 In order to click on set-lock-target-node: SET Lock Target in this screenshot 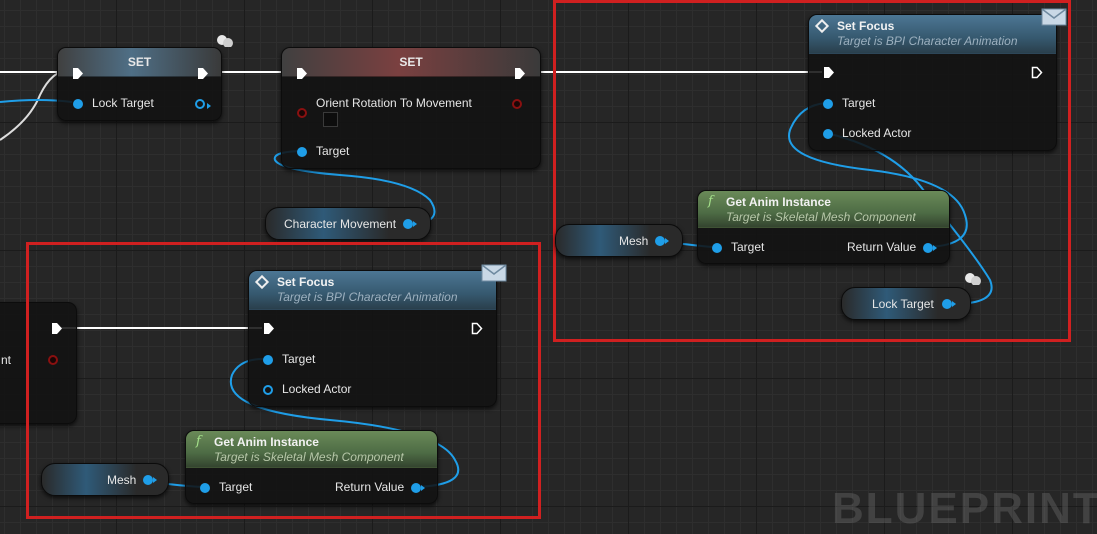, I will do `click(139, 84)`.